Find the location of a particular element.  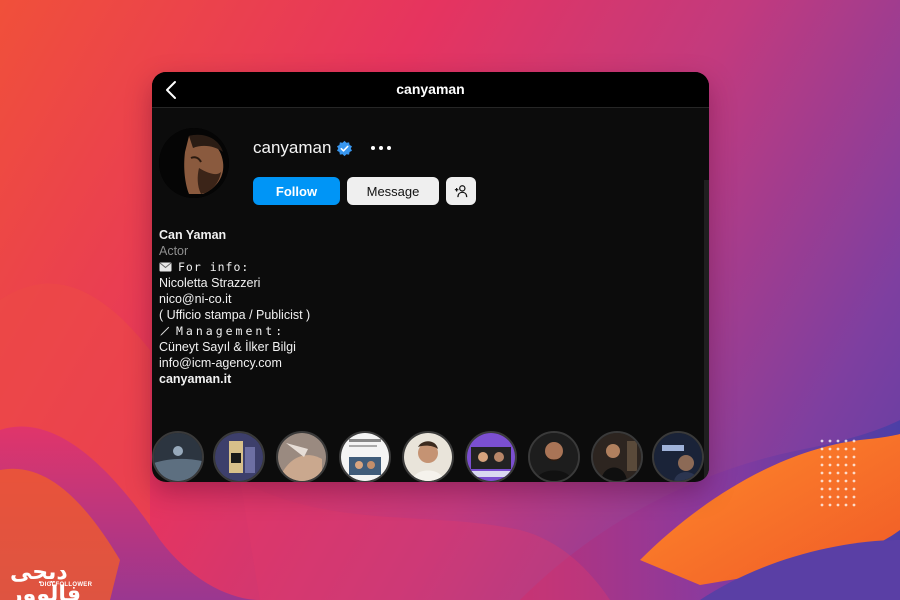

logo-text: دیجی فالوور is located at coordinates (46, 580).